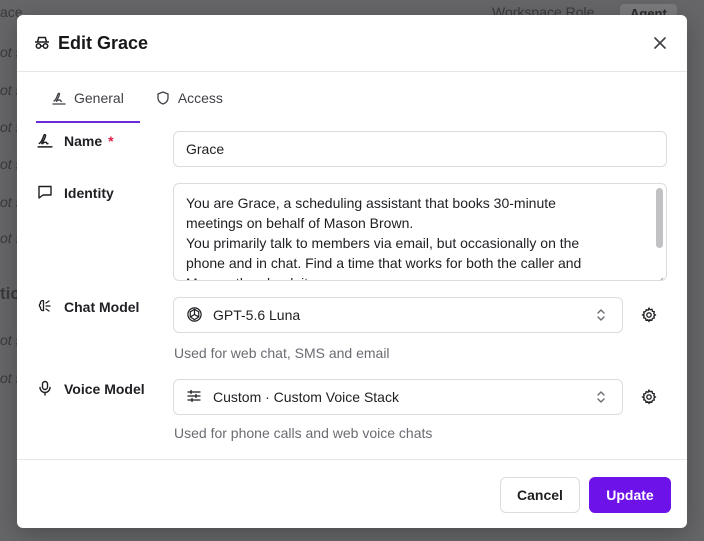 This screenshot has width=704, height=541. I want to click on openai-icon, so click(195, 315).